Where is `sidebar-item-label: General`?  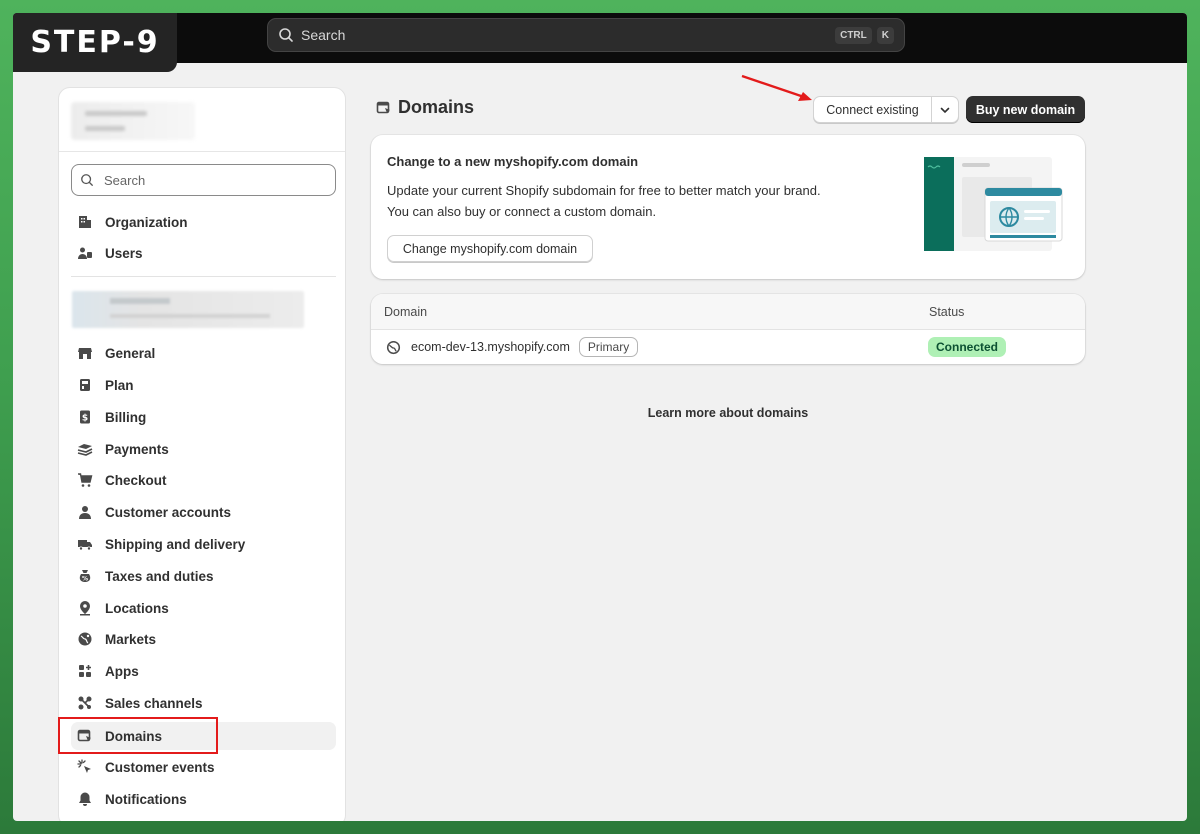
sidebar-item-label: General is located at coordinates (130, 353).